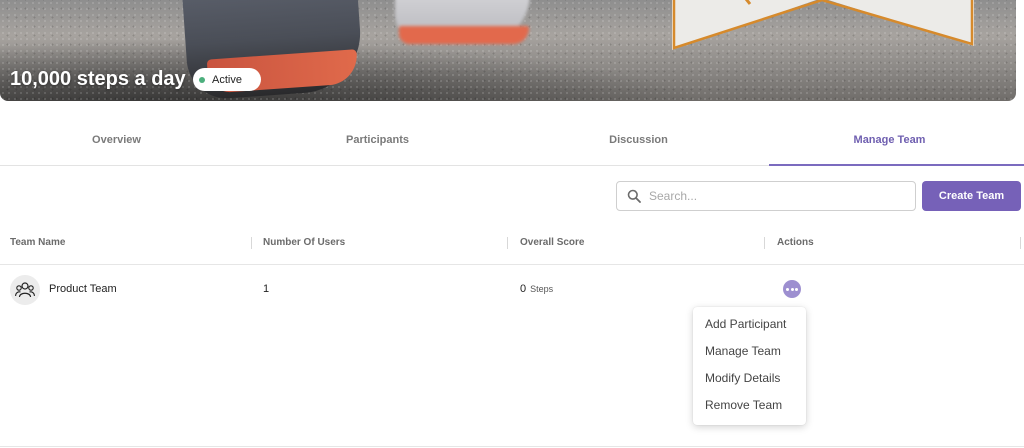 The height and width of the screenshot is (448, 1024). I want to click on more-options-button, so click(792, 289).